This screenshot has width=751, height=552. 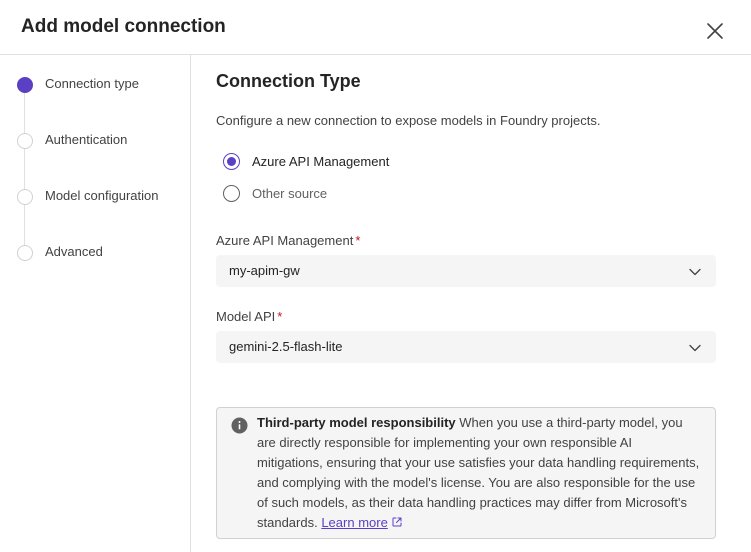 I want to click on apim-field-label: Azure API Management *, so click(x=288, y=240).